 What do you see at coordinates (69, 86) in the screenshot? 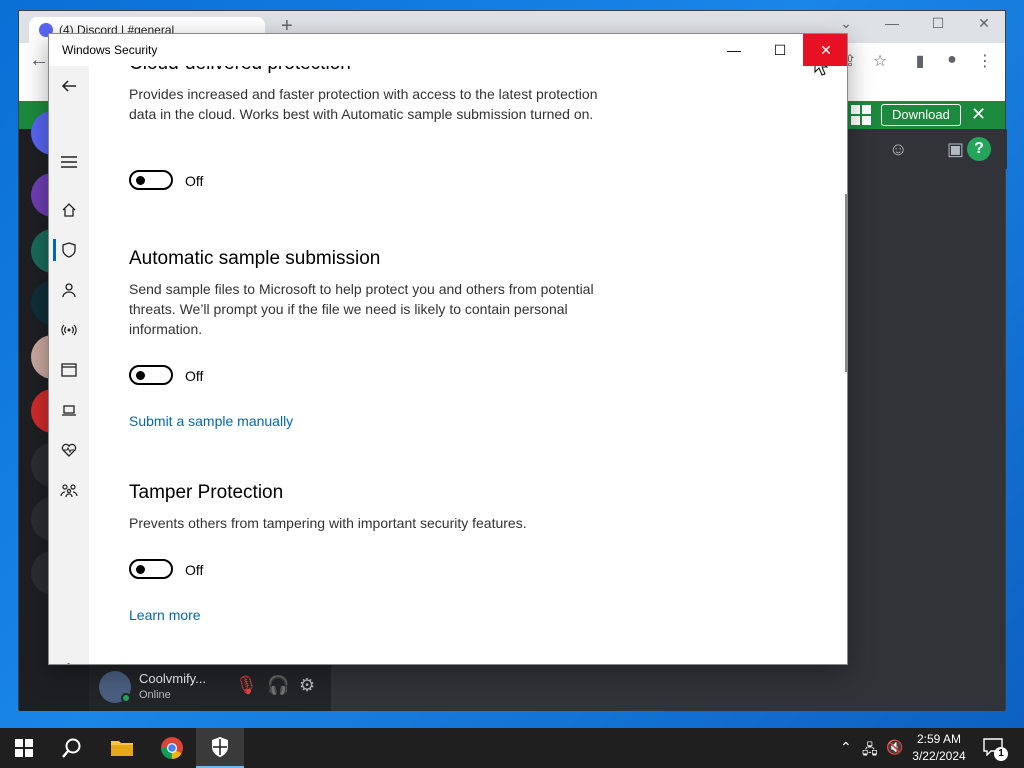
I see `back-arrow-icon` at bounding box center [69, 86].